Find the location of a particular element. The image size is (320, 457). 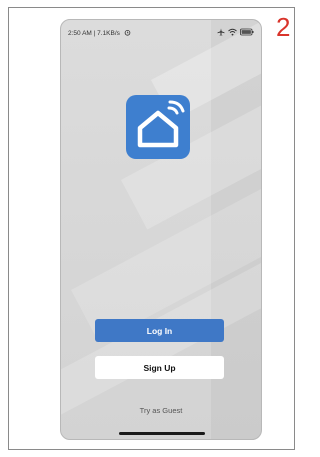

try-as-guest-link: Try as Guest is located at coordinates (161, 410).